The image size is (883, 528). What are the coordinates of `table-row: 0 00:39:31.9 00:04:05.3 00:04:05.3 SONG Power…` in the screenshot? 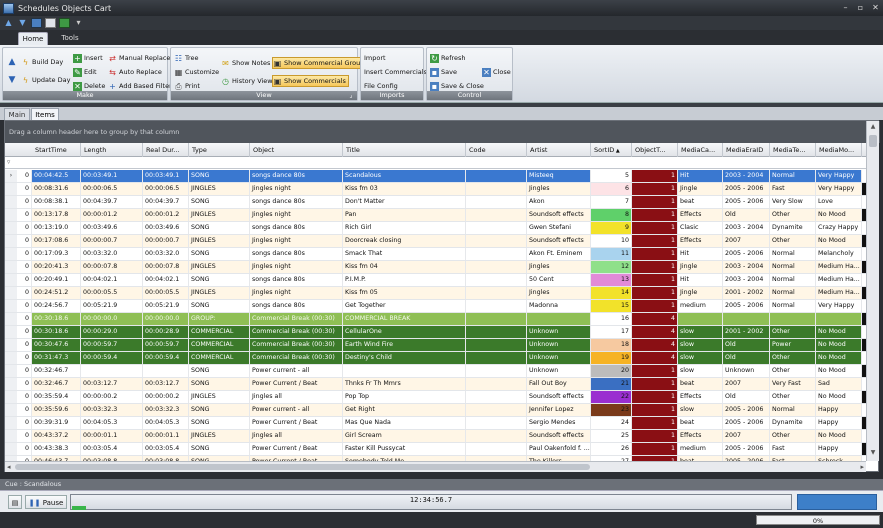 It's located at (435, 423).